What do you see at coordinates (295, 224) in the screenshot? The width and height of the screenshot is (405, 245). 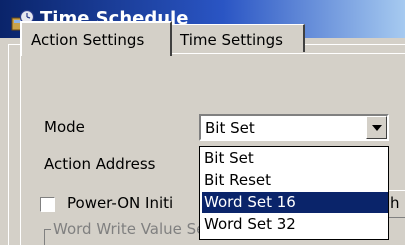 I see `dropdown-option-word-set-32: Word Set 32` at bounding box center [295, 224].